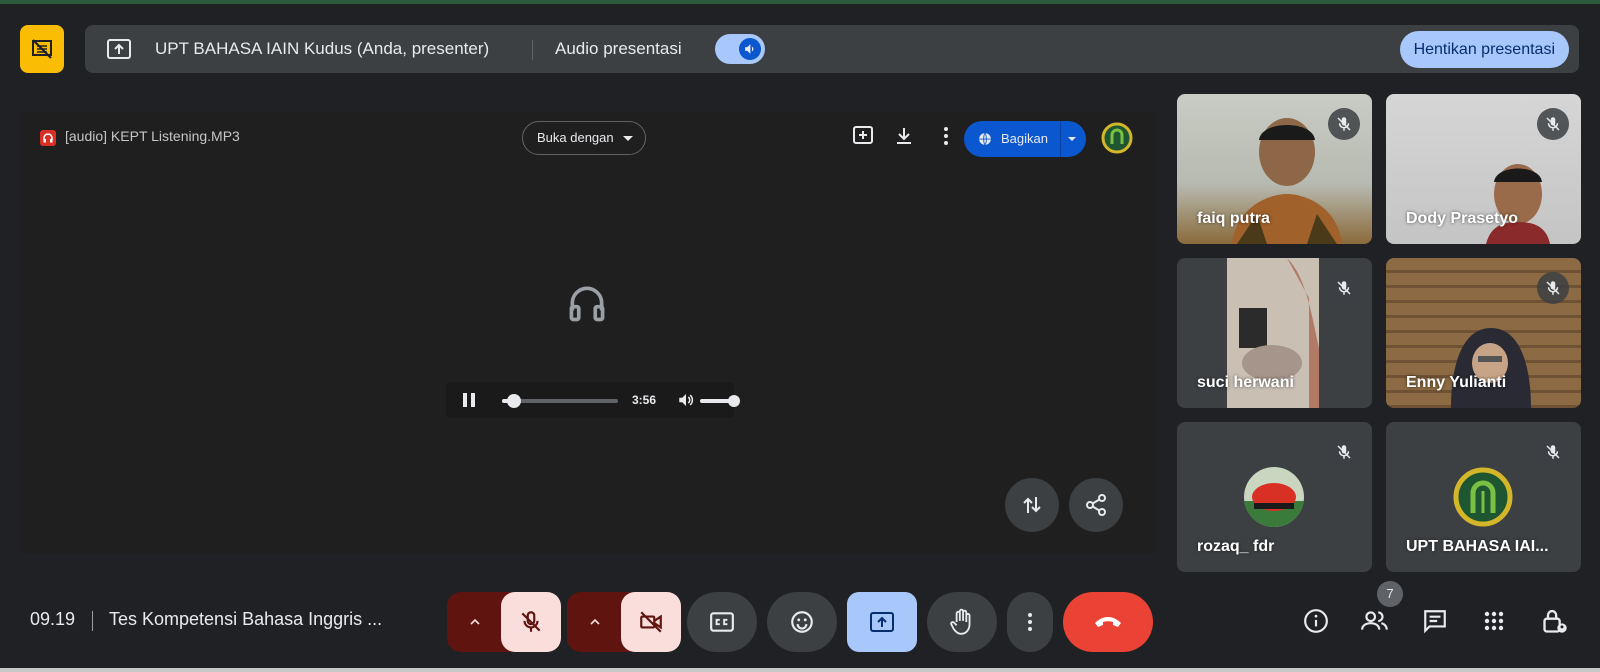 Image resolution: width=1600 pixels, height=672 pixels. Describe the element at coordinates (53, 619) in the screenshot. I see `meeting-clock: 09.19` at that location.